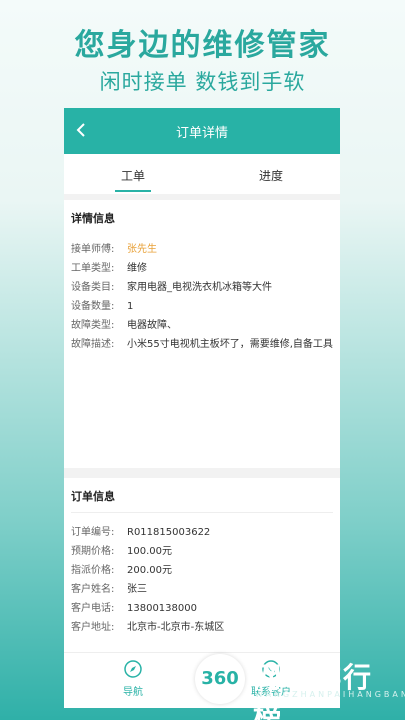 The width and height of the screenshot is (405, 720). Describe the element at coordinates (162, 608) in the screenshot. I see `order-value: 13800138000` at that location.